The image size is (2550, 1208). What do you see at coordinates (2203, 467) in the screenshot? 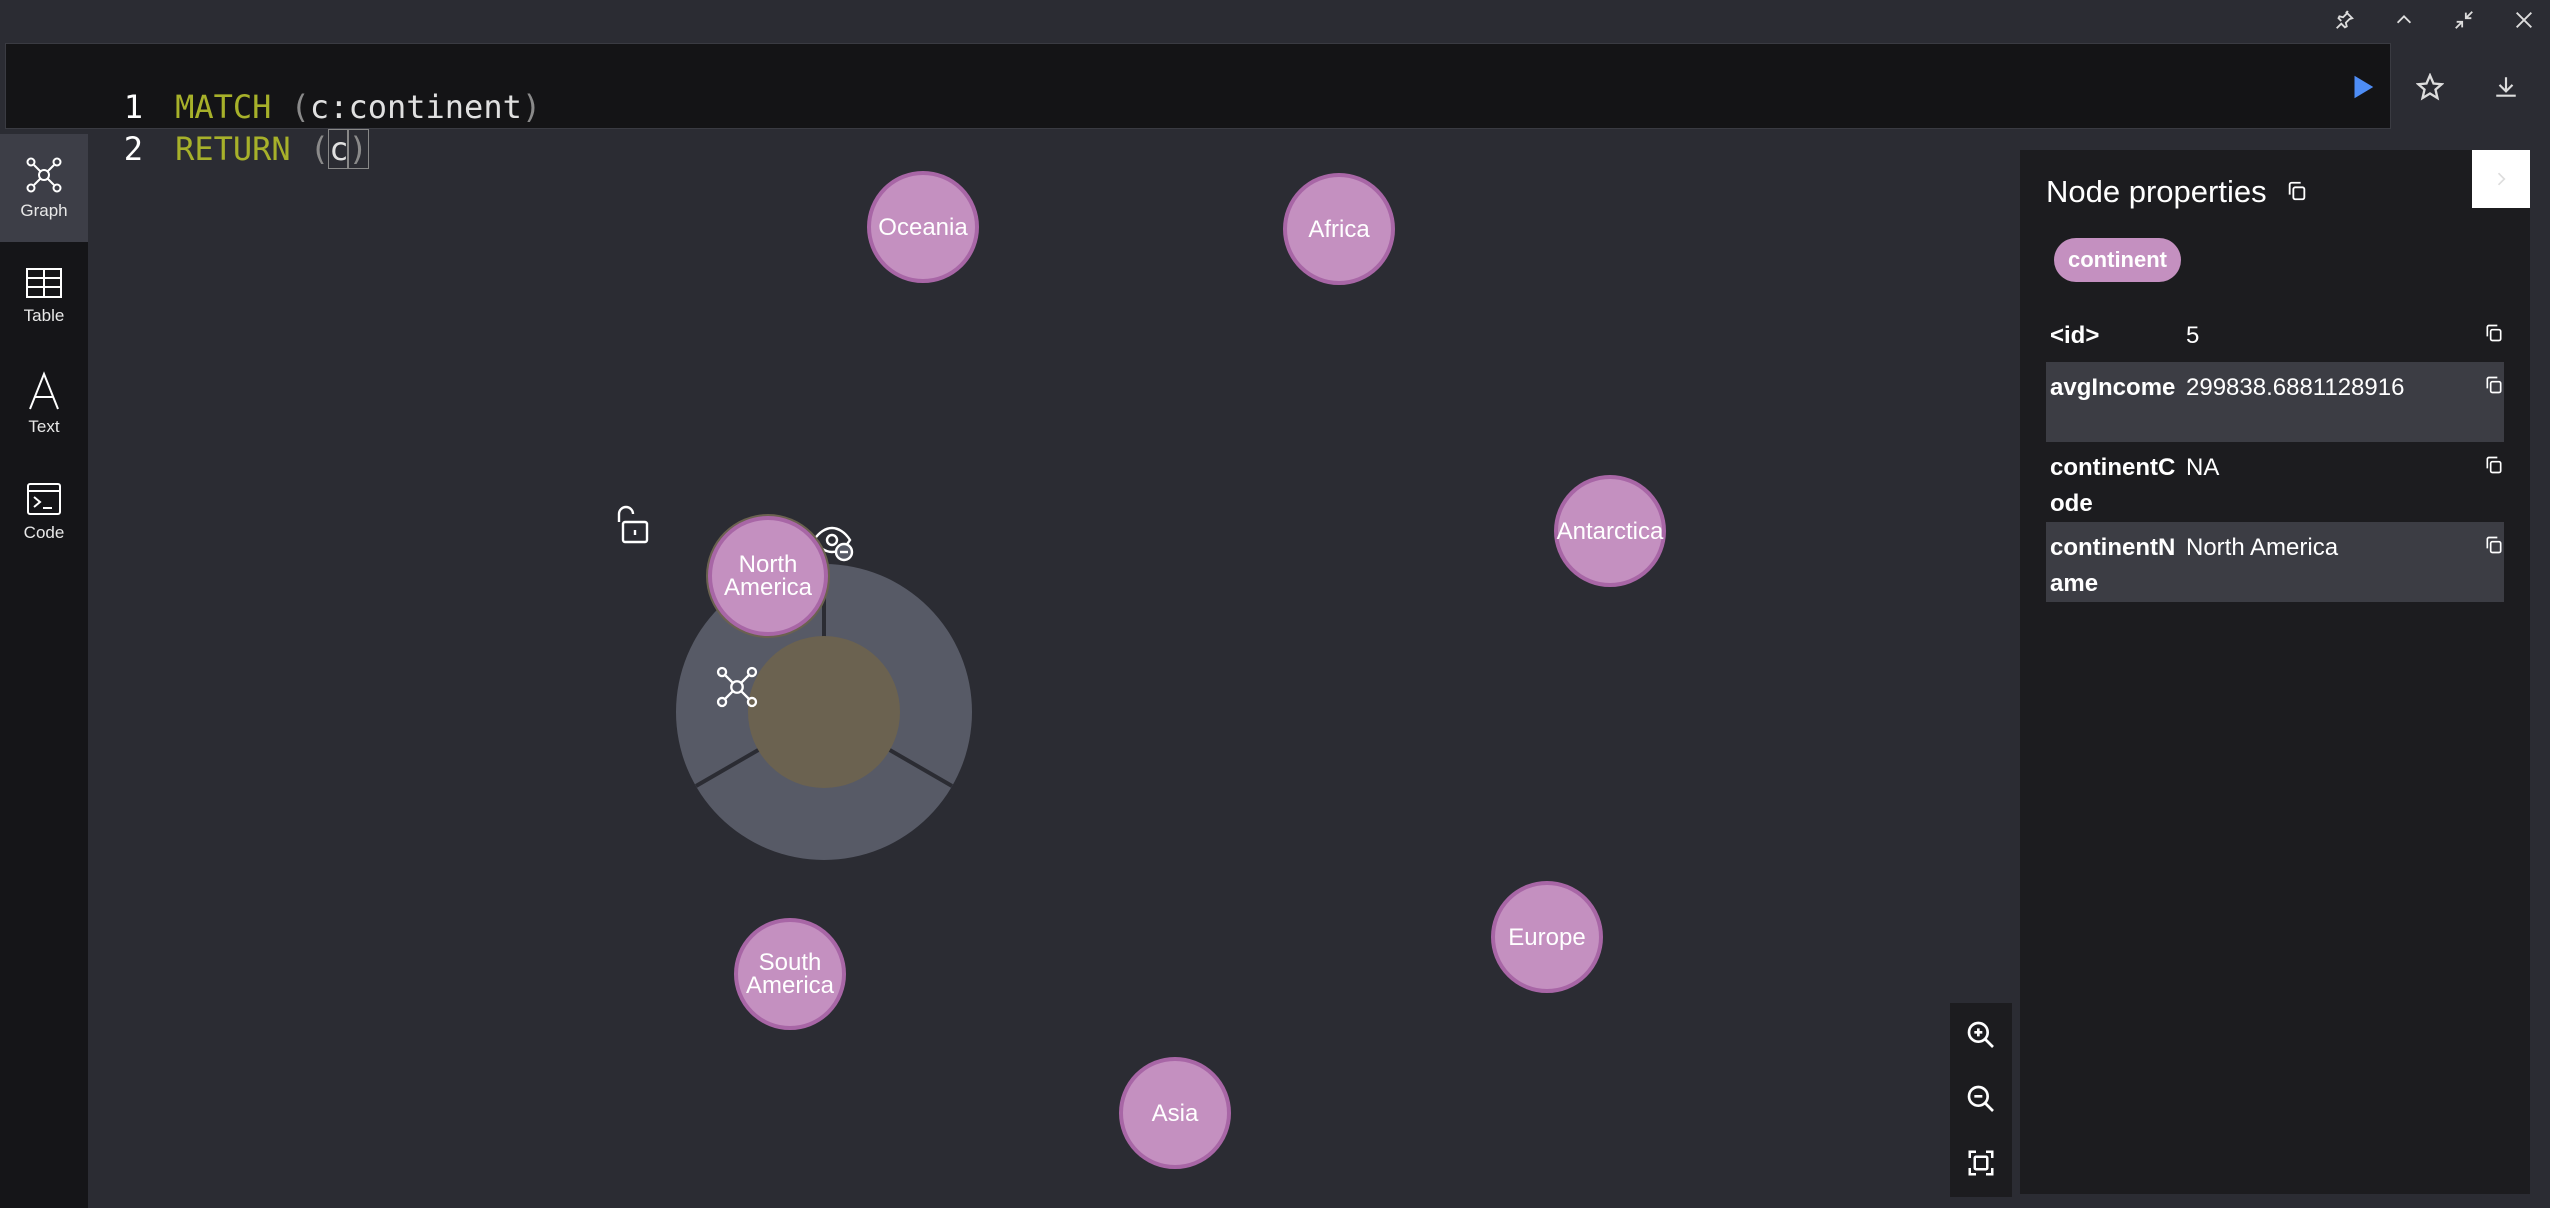
I see `property-value: NA` at bounding box center [2203, 467].